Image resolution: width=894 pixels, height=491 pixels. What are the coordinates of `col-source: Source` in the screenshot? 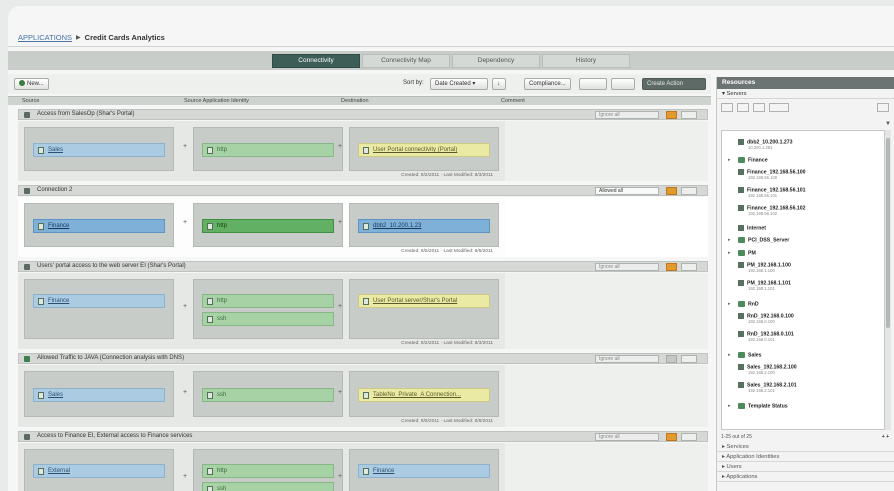 It's located at (30, 101).